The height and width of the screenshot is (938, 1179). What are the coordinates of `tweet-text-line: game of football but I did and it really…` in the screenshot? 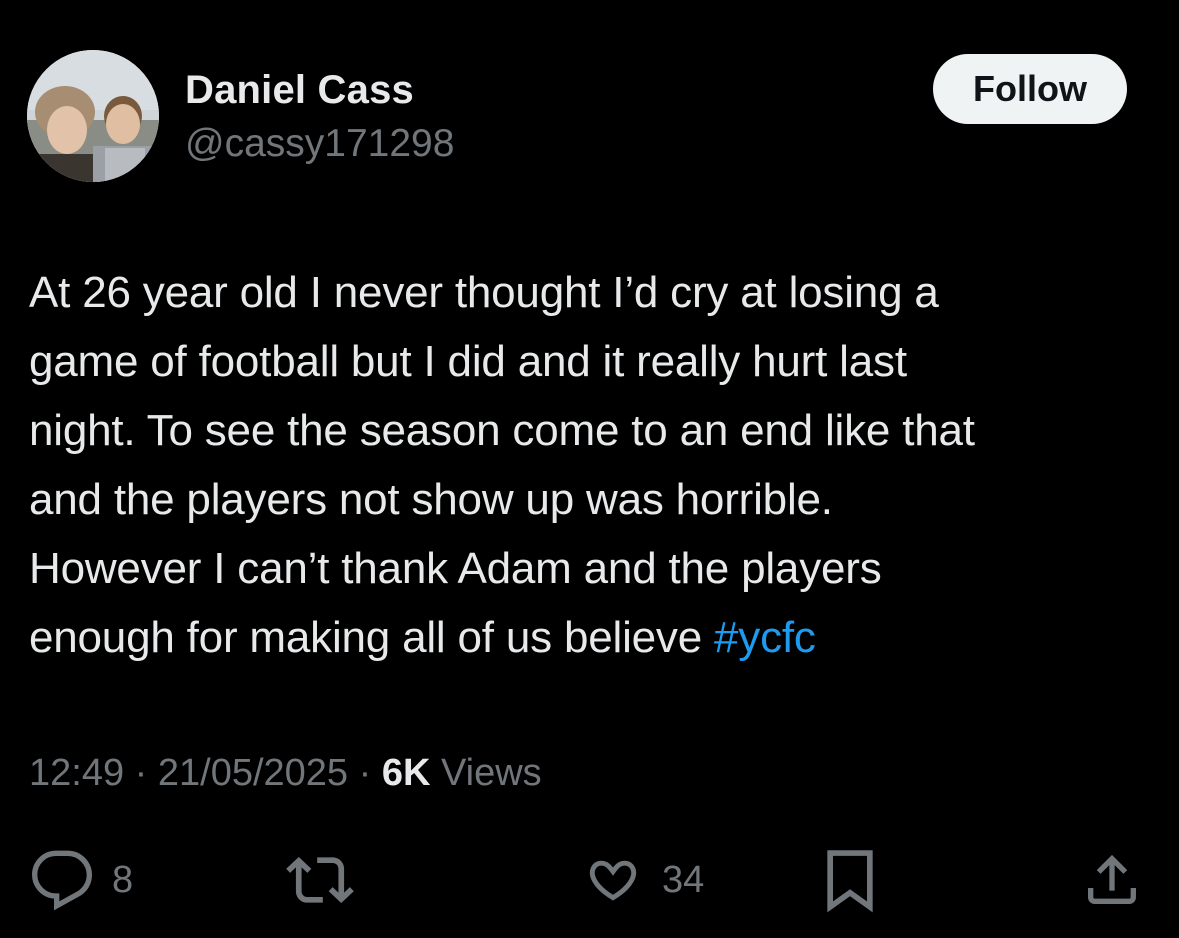 It's located at (468, 361).